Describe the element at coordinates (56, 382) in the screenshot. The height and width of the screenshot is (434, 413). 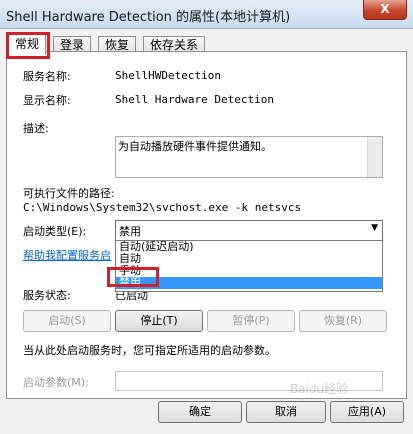
I see `start-params-label: 启动参数(M):` at that location.